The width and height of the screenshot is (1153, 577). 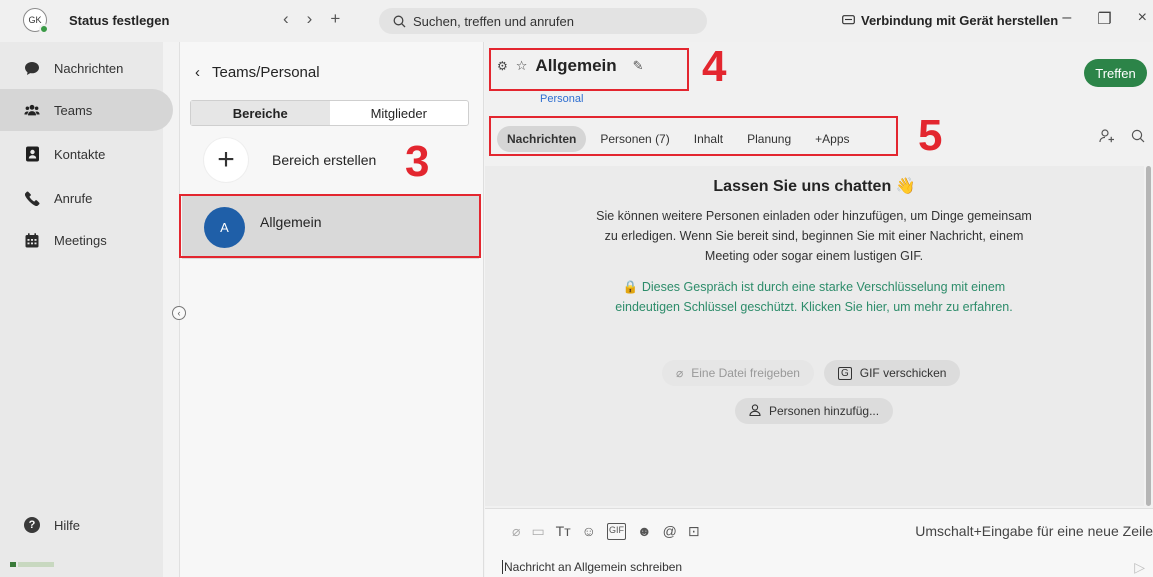 I want to click on nav-item-kontakte: Kontakte, so click(x=86, y=154).